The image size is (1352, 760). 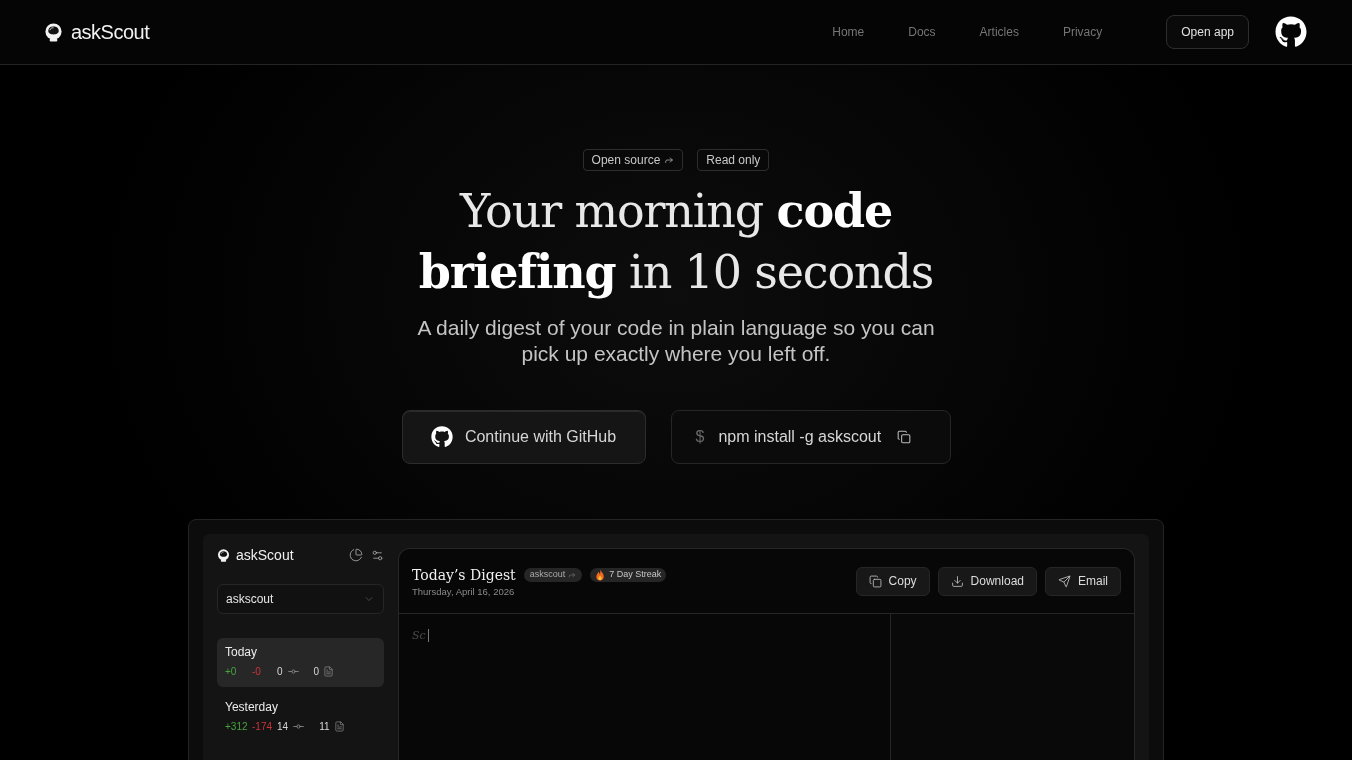 What do you see at coordinates (633, 160) in the screenshot?
I see `open-source-link: Open source` at bounding box center [633, 160].